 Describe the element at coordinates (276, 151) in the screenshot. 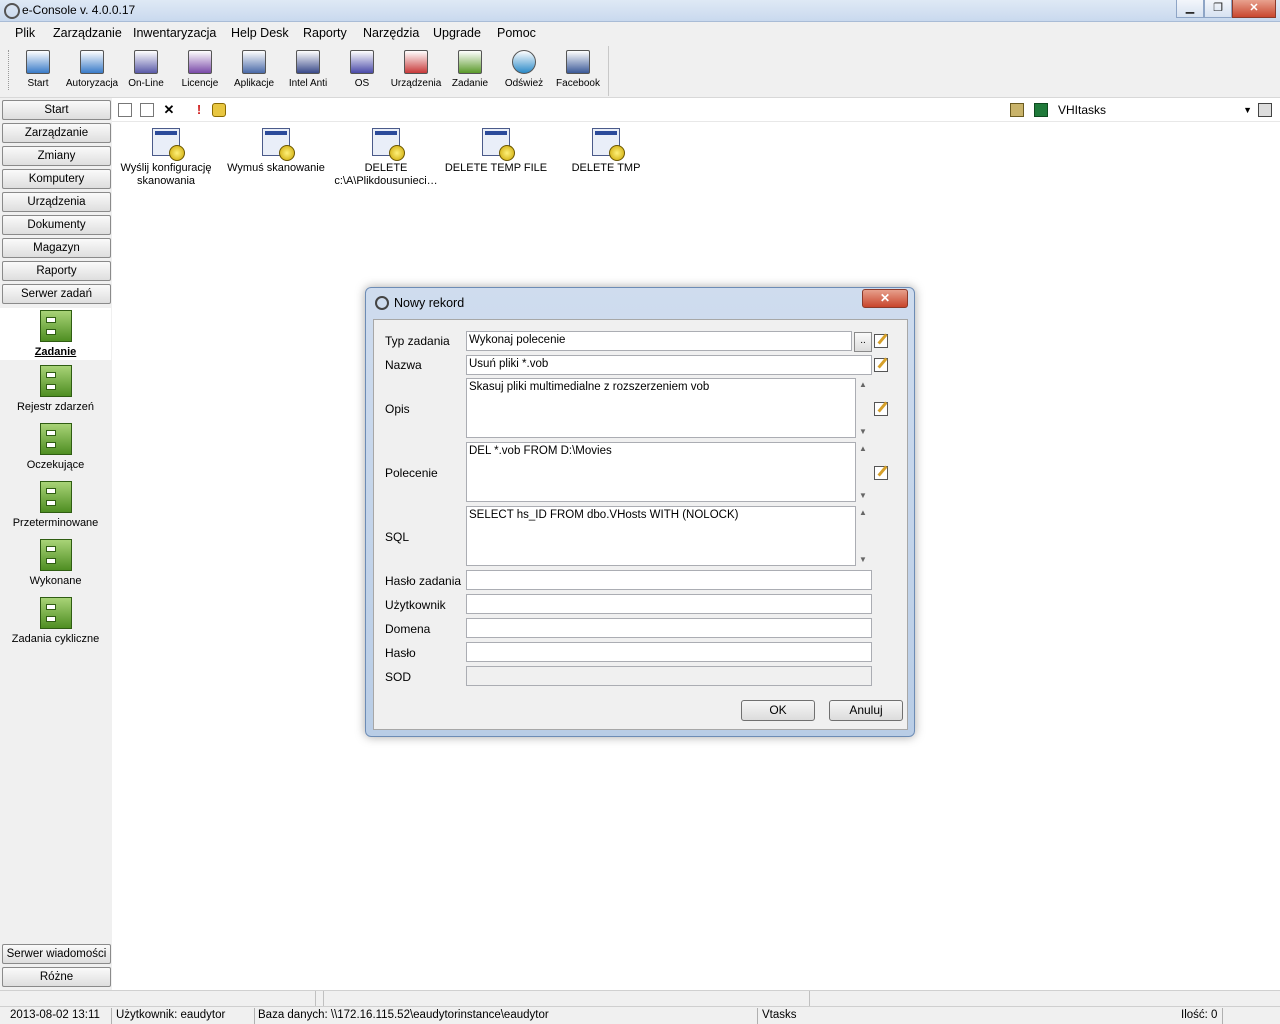

I see `task-wymus-skanowanie: Wymuś skanowanie` at that location.